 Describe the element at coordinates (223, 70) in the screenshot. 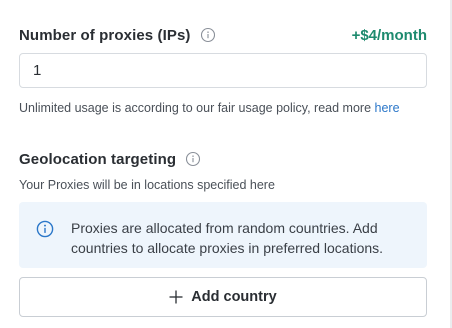

I see `proxies-count-input: 1` at that location.